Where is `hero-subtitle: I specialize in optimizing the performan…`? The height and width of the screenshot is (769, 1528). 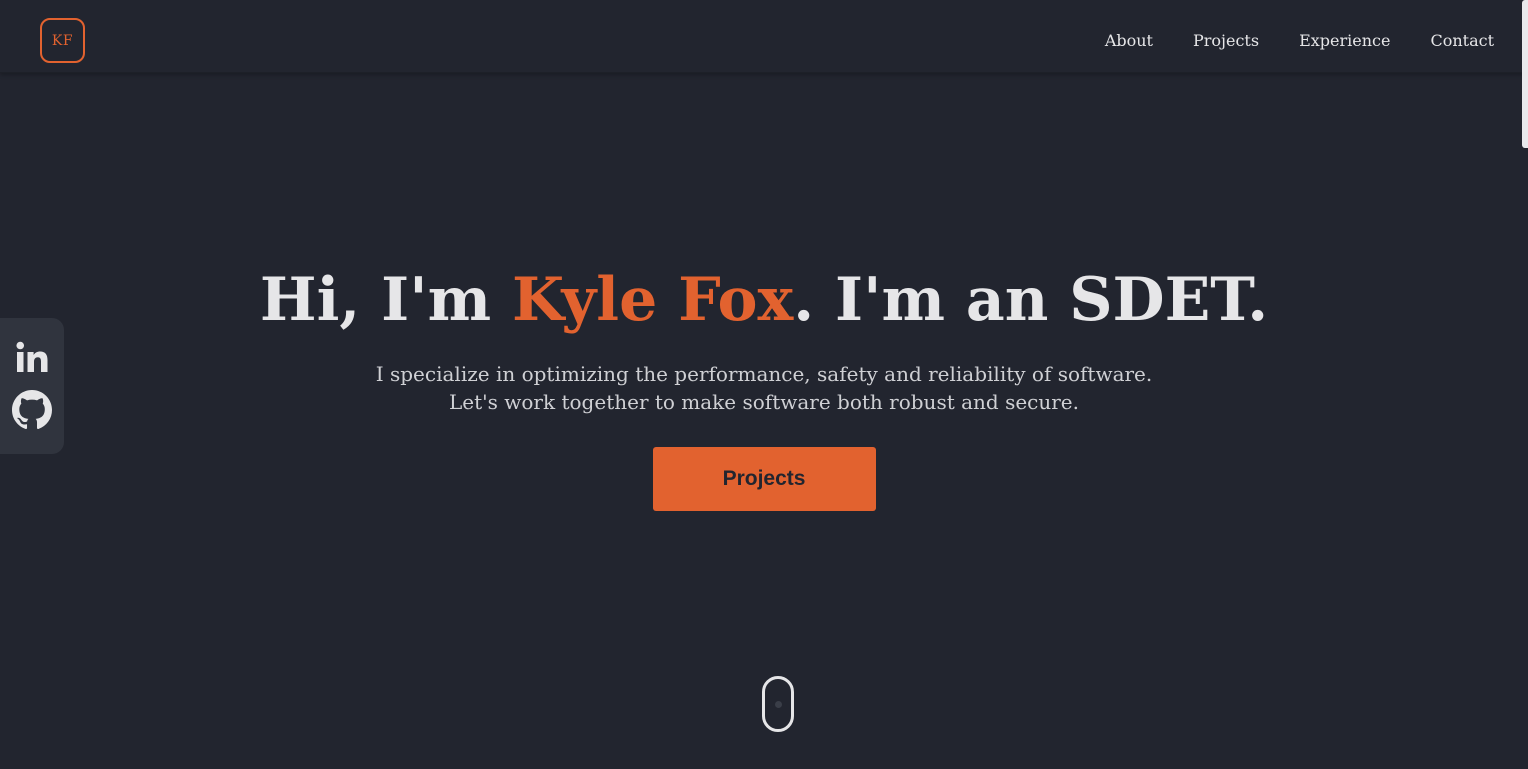
hero-subtitle: I specialize in optimizing the performan… is located at coordinates (764, 388).